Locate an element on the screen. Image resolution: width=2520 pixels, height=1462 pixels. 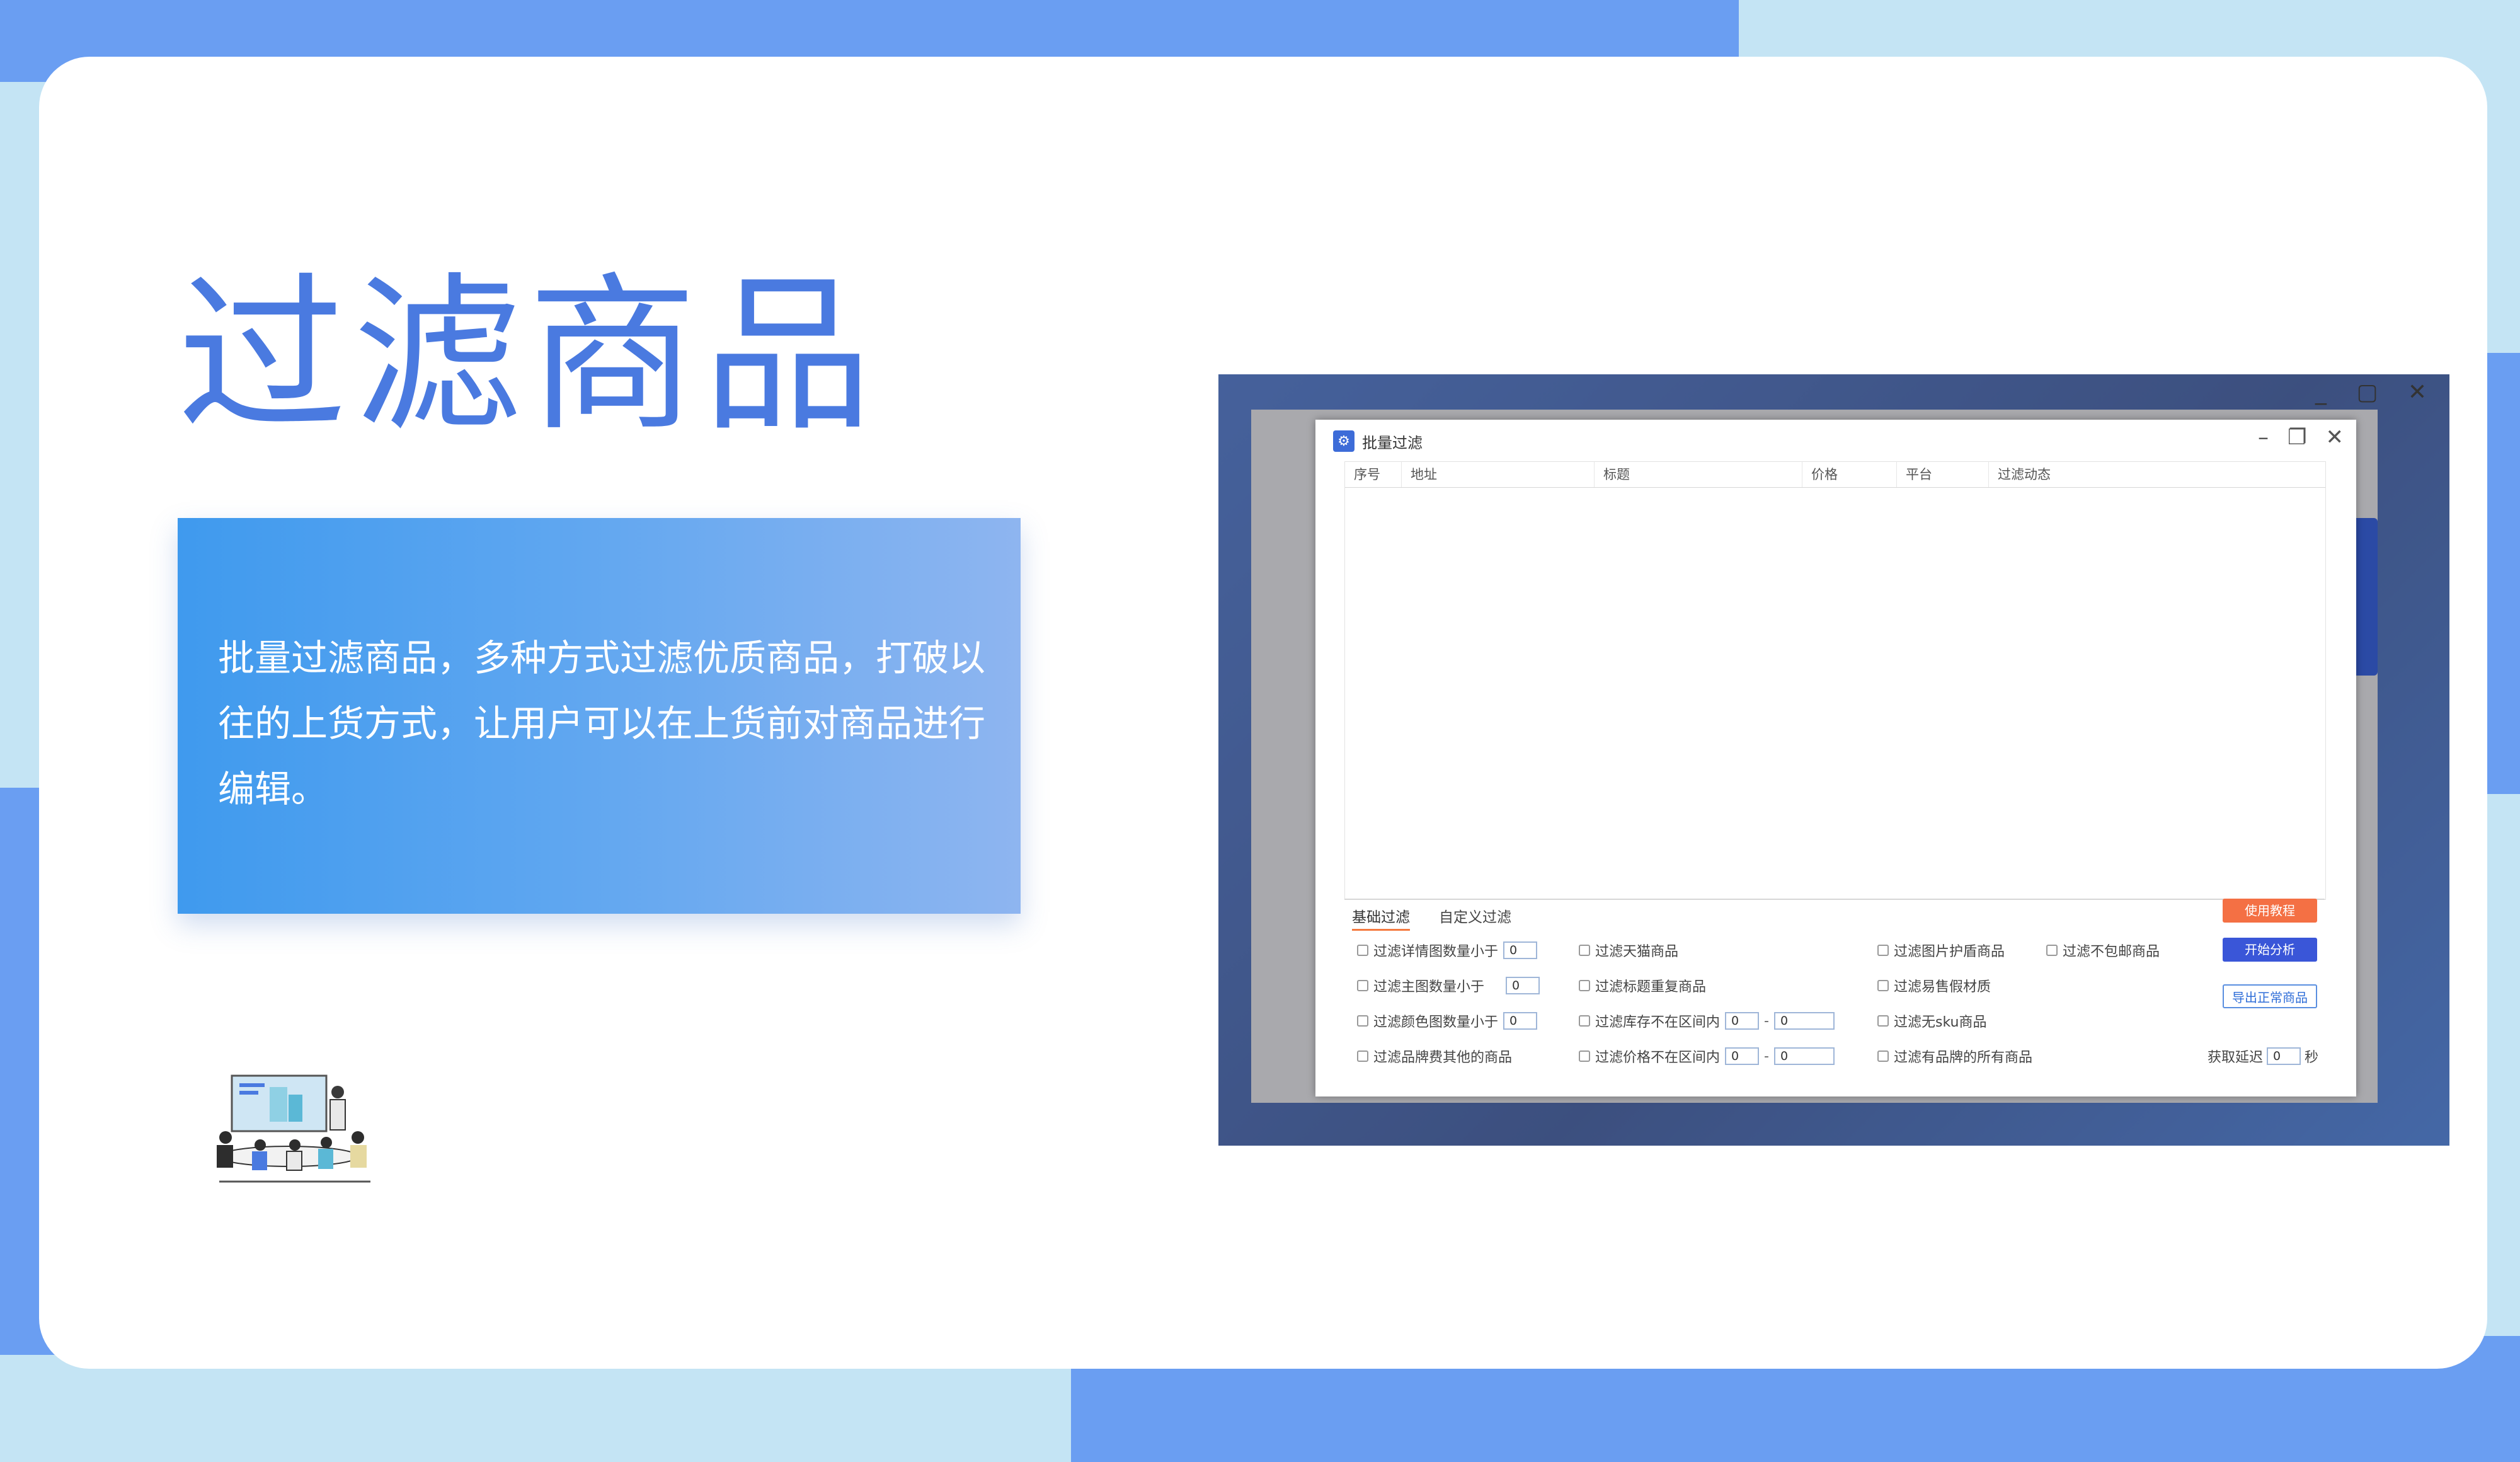
shield-label: 过滤图片护盾商品 is located at coordinates (1949, 952).